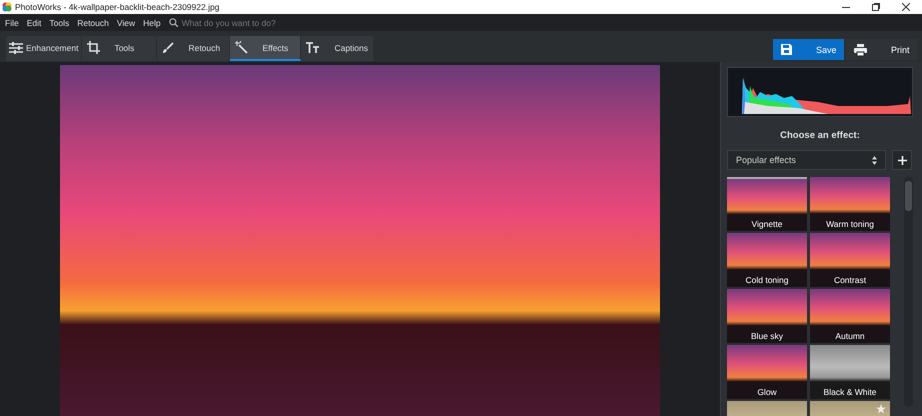 The height and width of the screenshot is (416, 922). Describe the element at coordinates (808, 49) in the screenshot. I see `action-button: Save` at that location.